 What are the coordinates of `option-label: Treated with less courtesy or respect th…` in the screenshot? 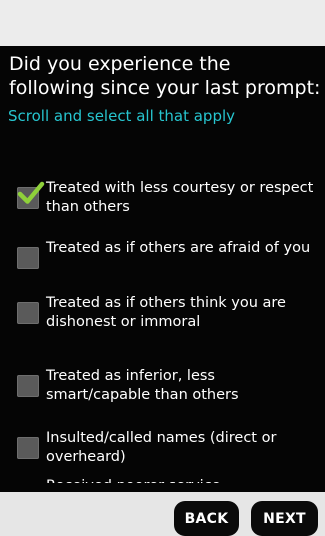 It's located at (180, 197).